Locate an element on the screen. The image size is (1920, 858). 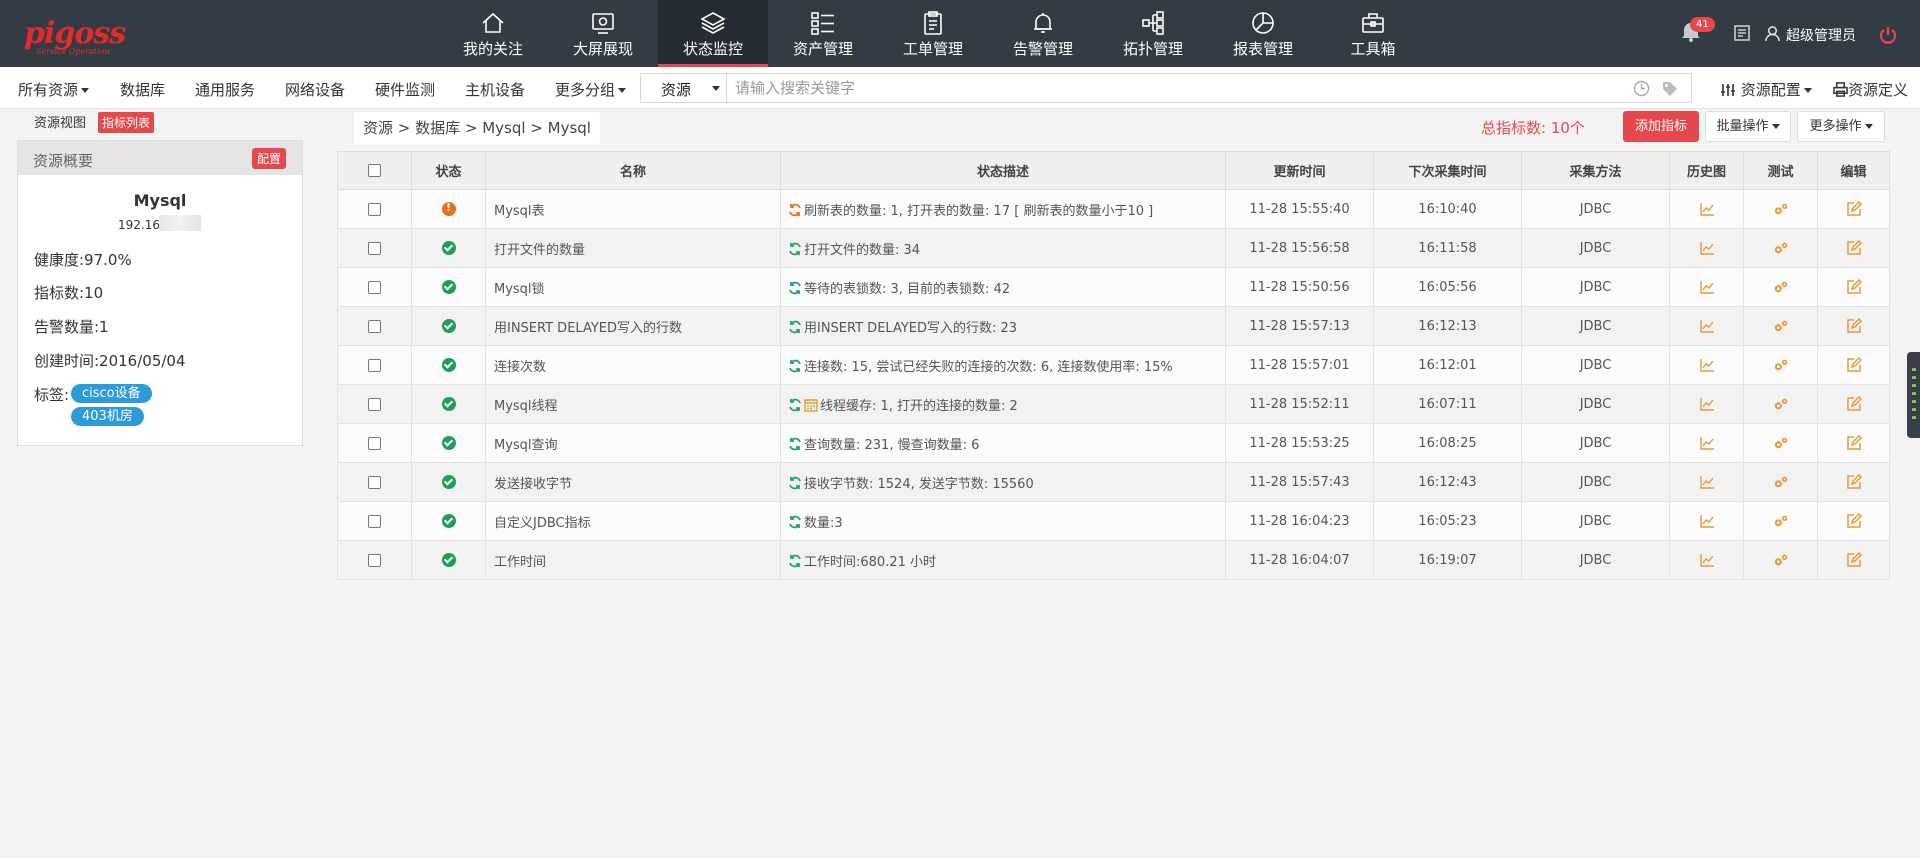
metric-name: 工作时间 is located at coordinates (633, 560).